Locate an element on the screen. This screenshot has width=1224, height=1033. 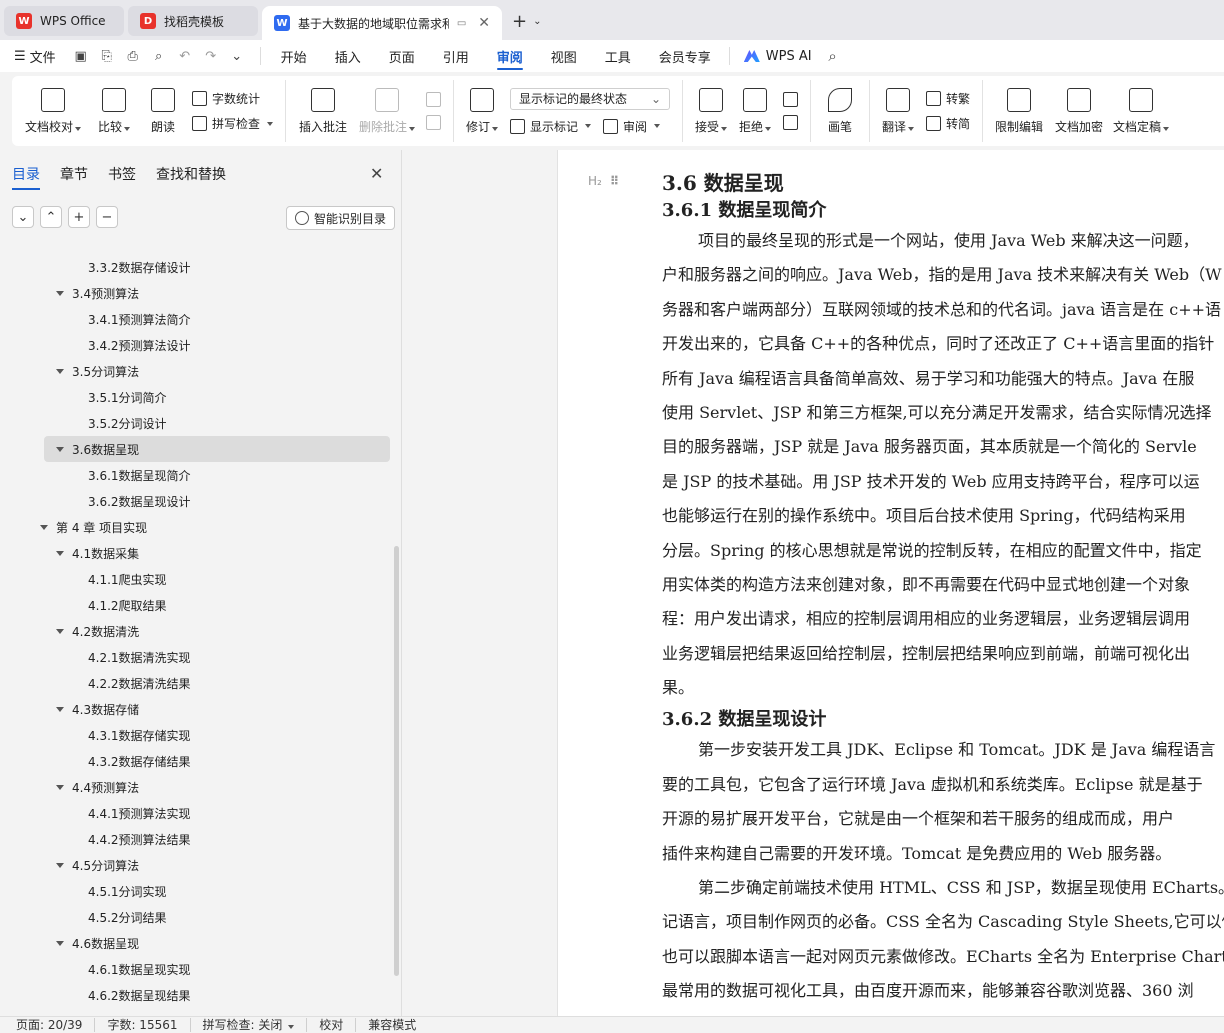
toc-item: 4.1.1爬虫实现 is located at coordinates (197, 579).